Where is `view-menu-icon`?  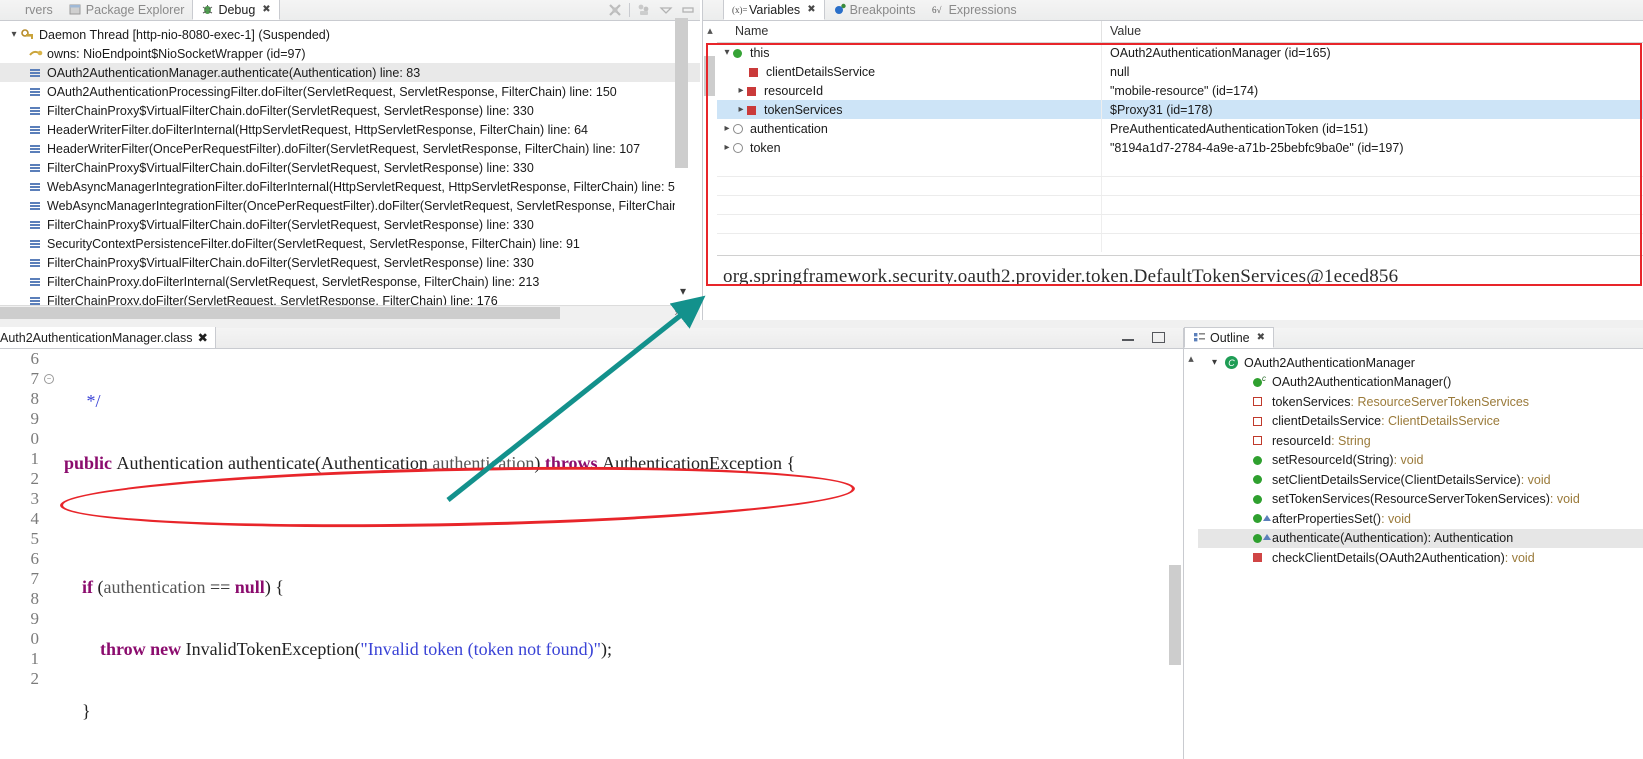 view-menu-icon is located at coordinates (666, 10).